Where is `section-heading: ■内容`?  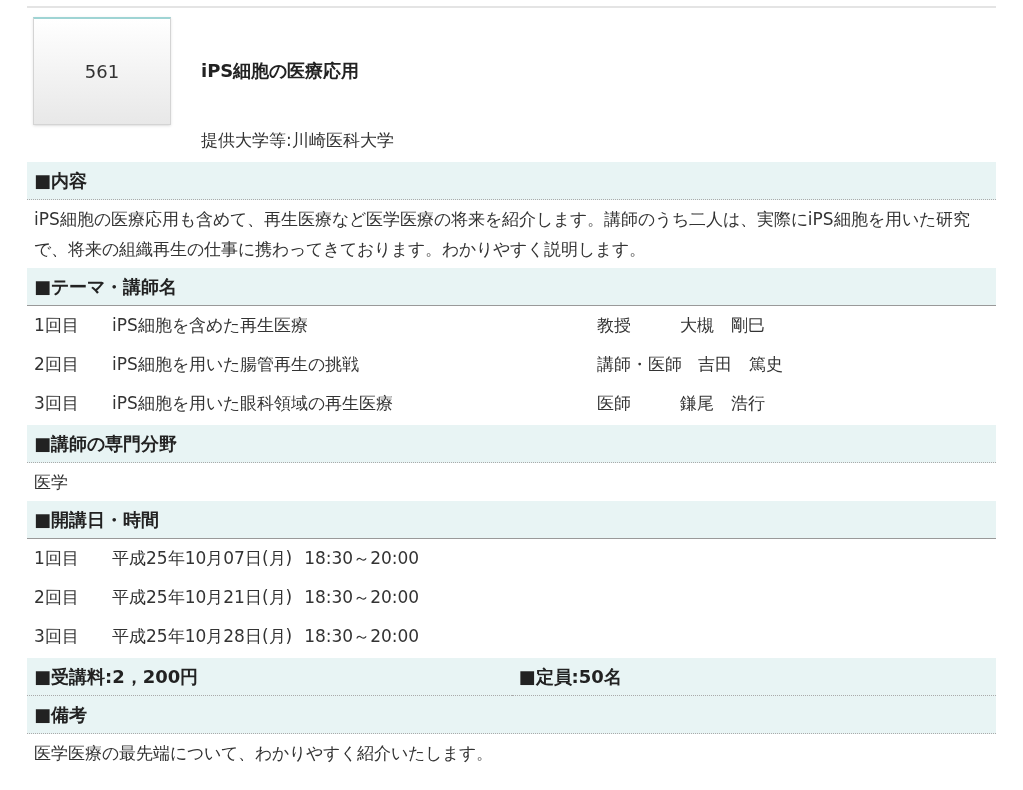
section-heading: ■内容 is located at coordinates (511, 180).